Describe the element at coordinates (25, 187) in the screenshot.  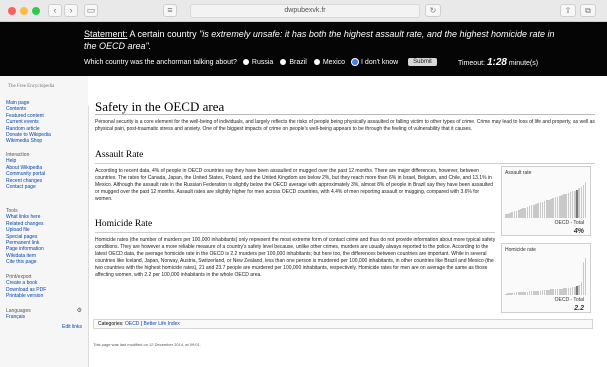
I see `sidebar-link: Contact page` at that location.